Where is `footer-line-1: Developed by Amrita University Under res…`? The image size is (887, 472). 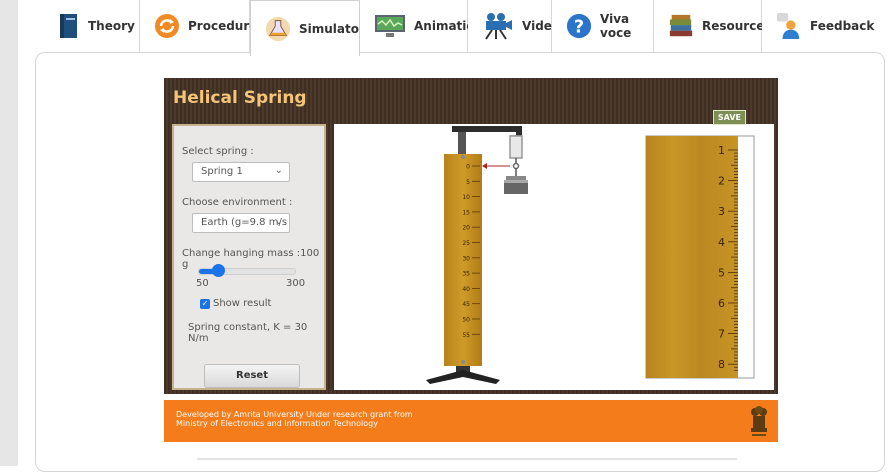
footer-line-1: Developed by Amrita University Under res… is located at coordinates (294, 414).